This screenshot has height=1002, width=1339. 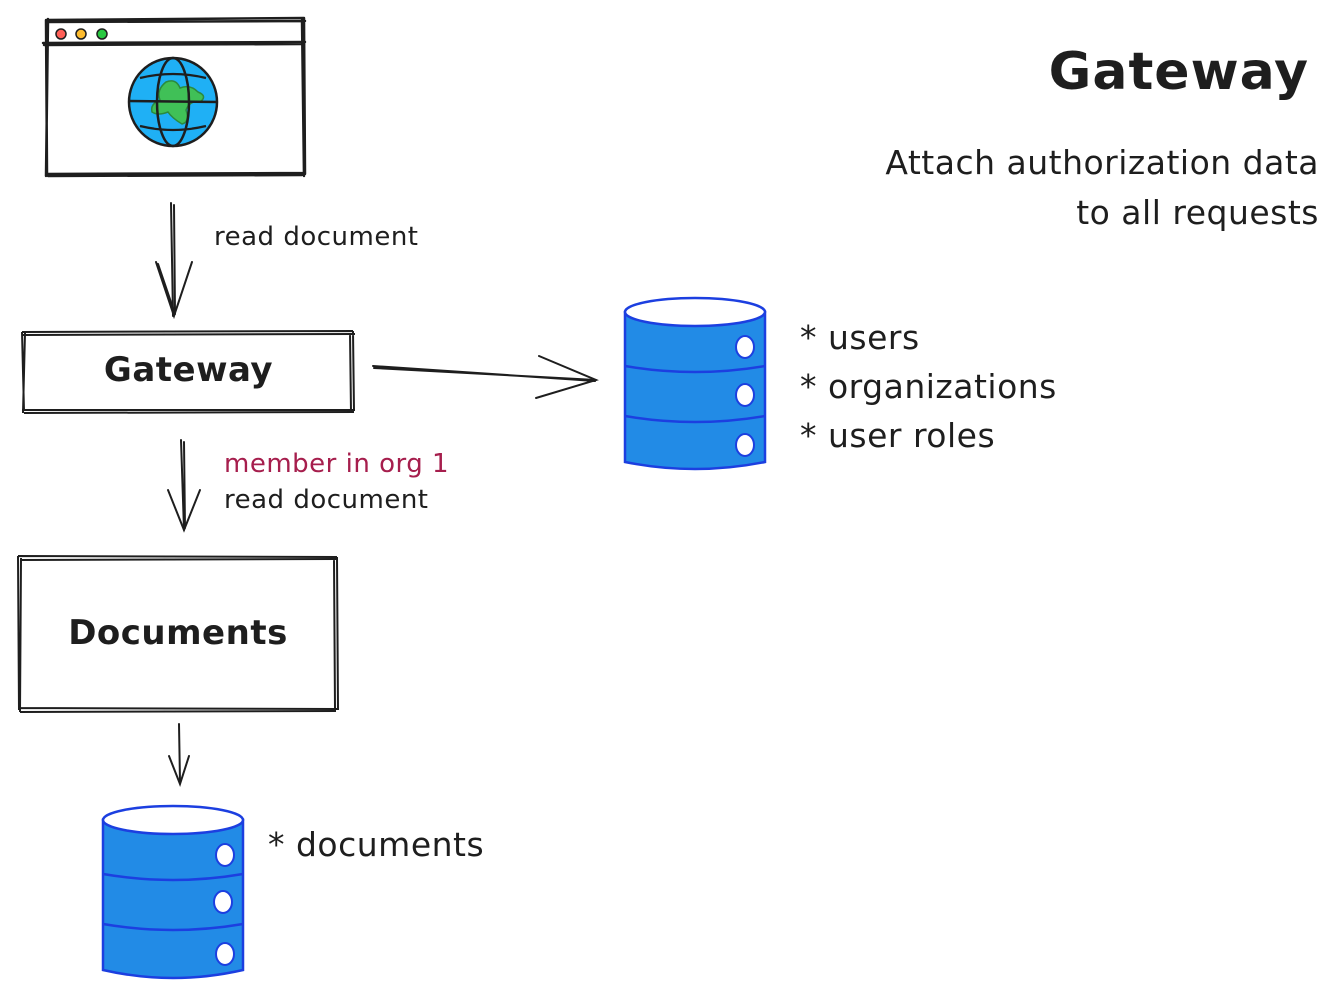 What do you see at coordinates (898, 435) in the screenshot?
I see `auth-db-item-user-roles: * user roles` at bounding box center [898, 435].